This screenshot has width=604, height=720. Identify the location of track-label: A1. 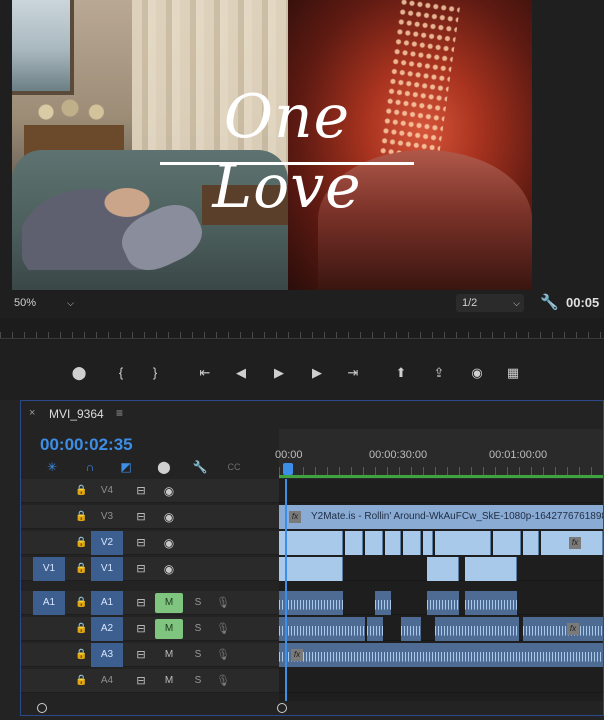
(107, 603).